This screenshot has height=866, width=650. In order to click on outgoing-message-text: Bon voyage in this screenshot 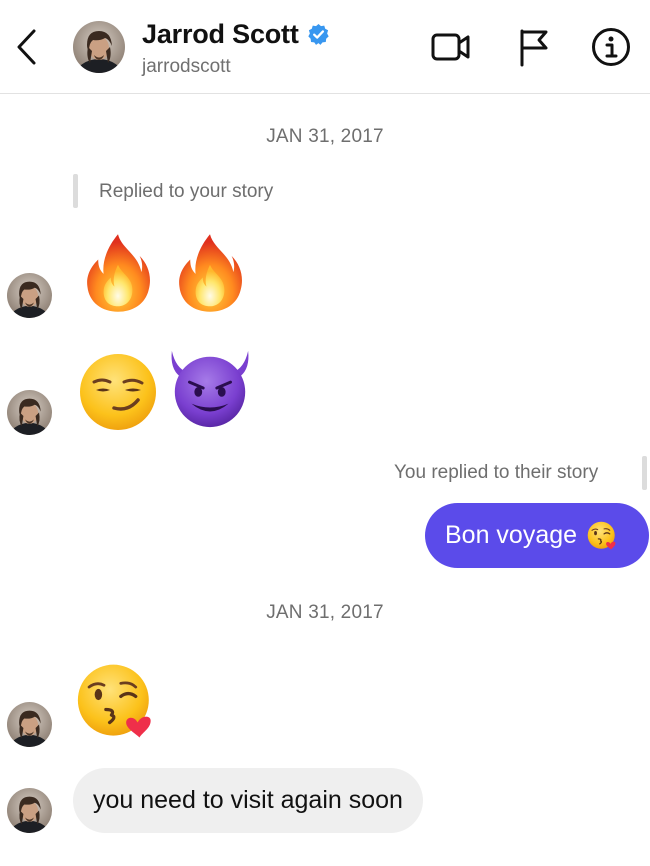, I will do `click(511, 535)`.